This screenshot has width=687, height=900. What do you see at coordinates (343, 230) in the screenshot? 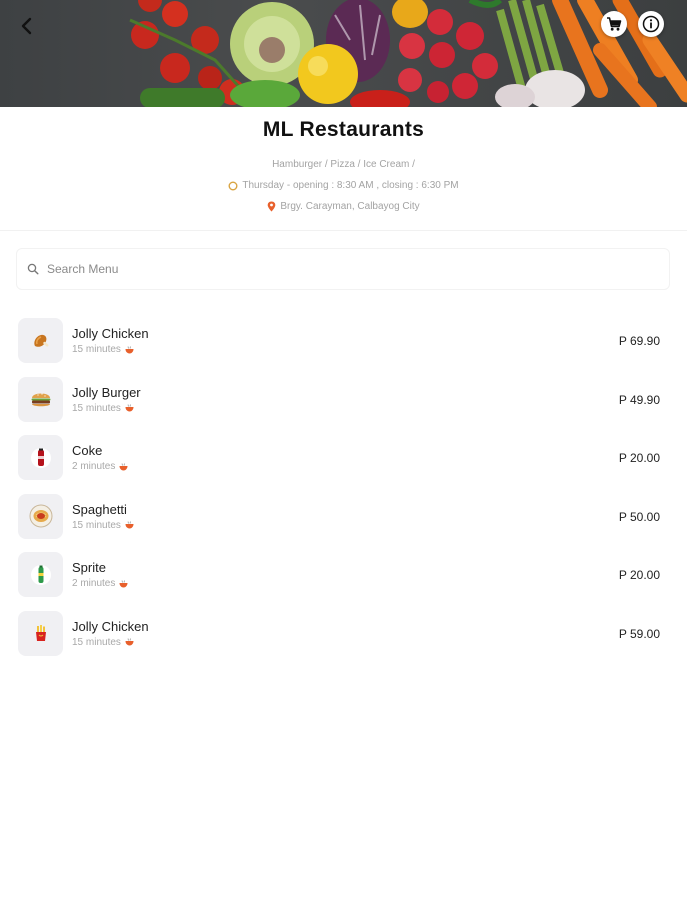
I see `divider` at bounding box center [343, 230].